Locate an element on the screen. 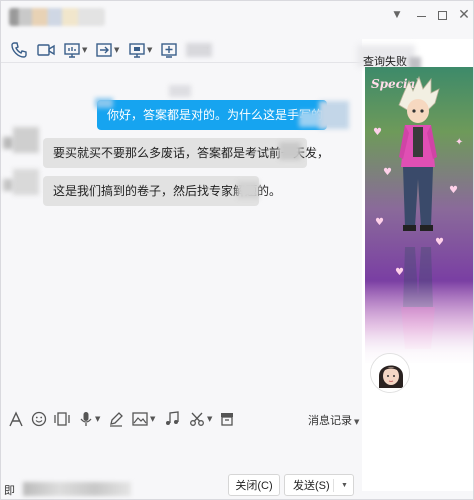  message-history-button: 消息记录 ▼ is located at coordinates (333, 420).